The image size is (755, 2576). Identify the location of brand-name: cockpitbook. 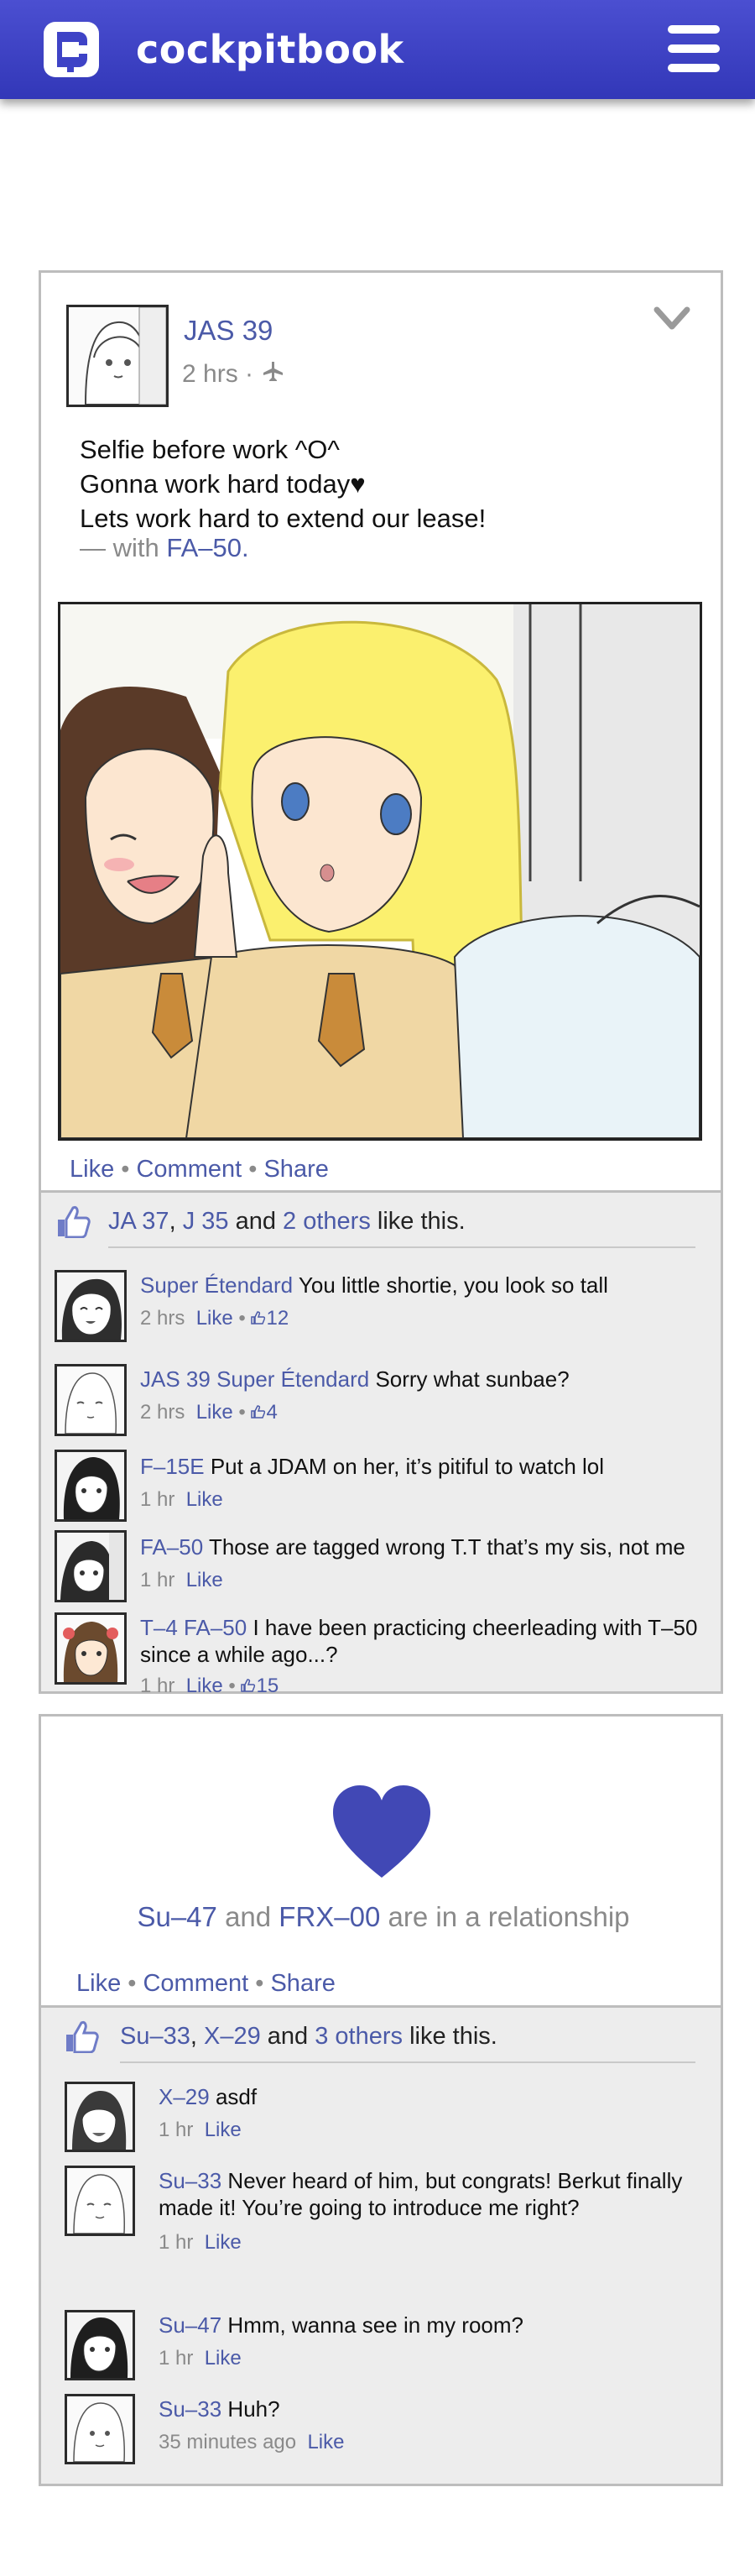
(270, 49).